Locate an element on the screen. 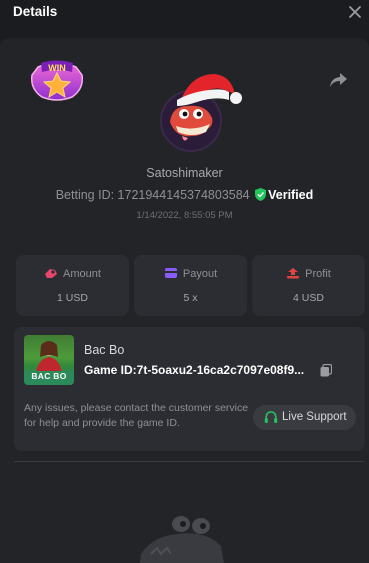  username: Satoshimaker is located at coordinates (184, 173).